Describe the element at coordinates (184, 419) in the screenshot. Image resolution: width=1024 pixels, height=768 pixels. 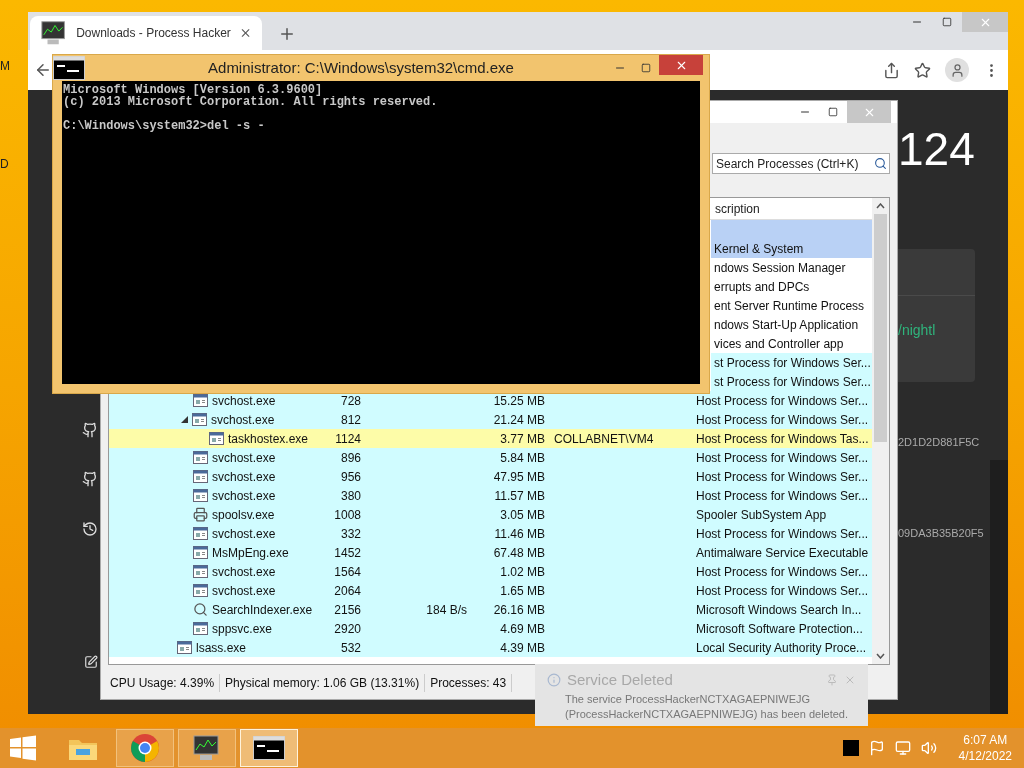
I see `expand-arrow-icon` at that location.